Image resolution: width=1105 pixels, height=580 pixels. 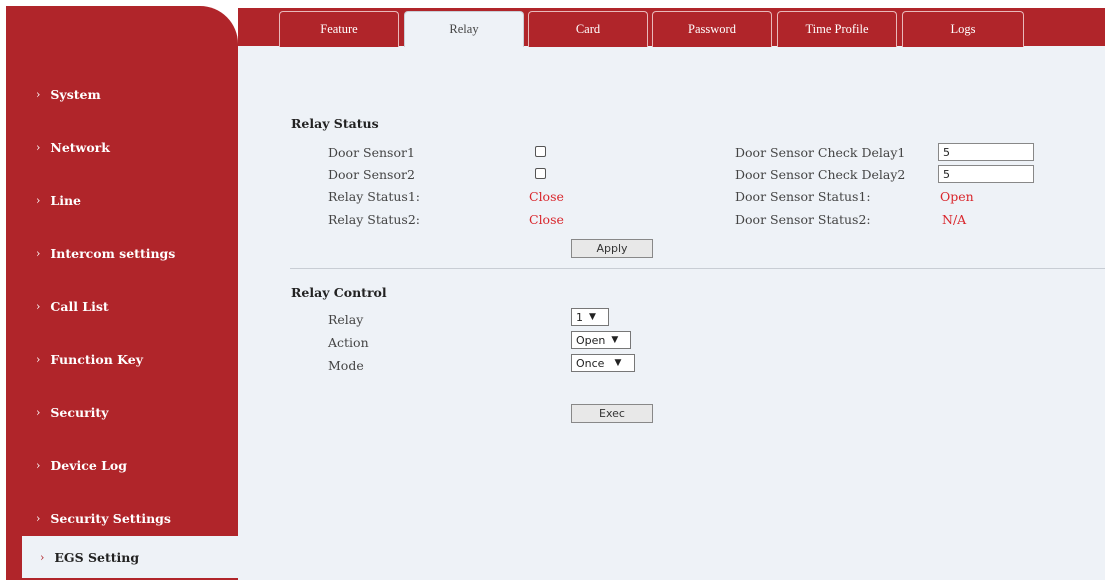 I want to click on mode-select-value: Once, so click(x=590, y=363).